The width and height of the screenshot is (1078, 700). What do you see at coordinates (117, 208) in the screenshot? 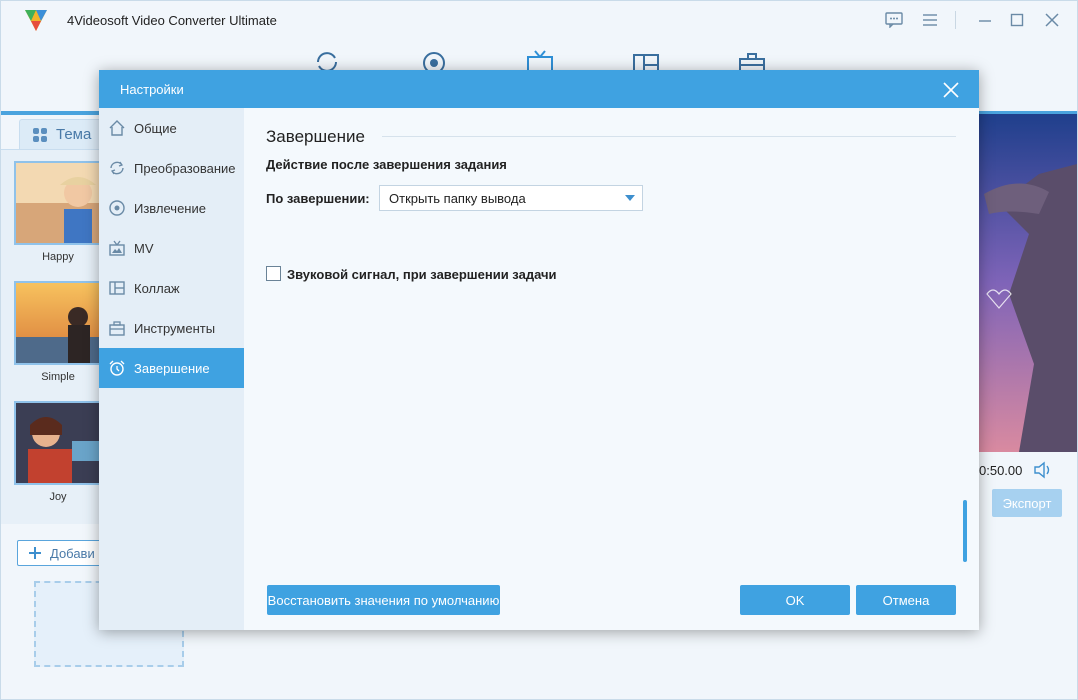
I see `disc-icon` at bounding box center [117, 208].